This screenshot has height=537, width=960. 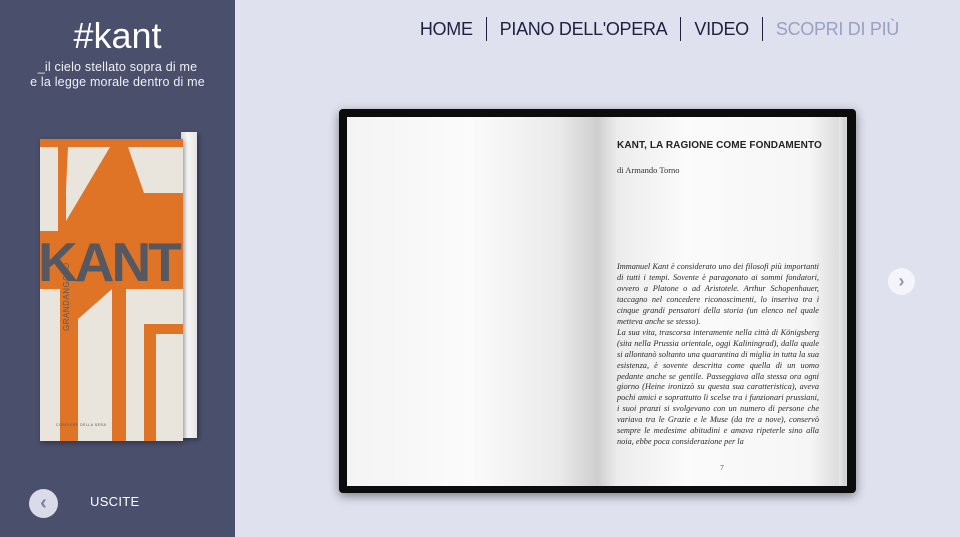 I want to click on previous-button: ‹, so click(x=43, y=503).